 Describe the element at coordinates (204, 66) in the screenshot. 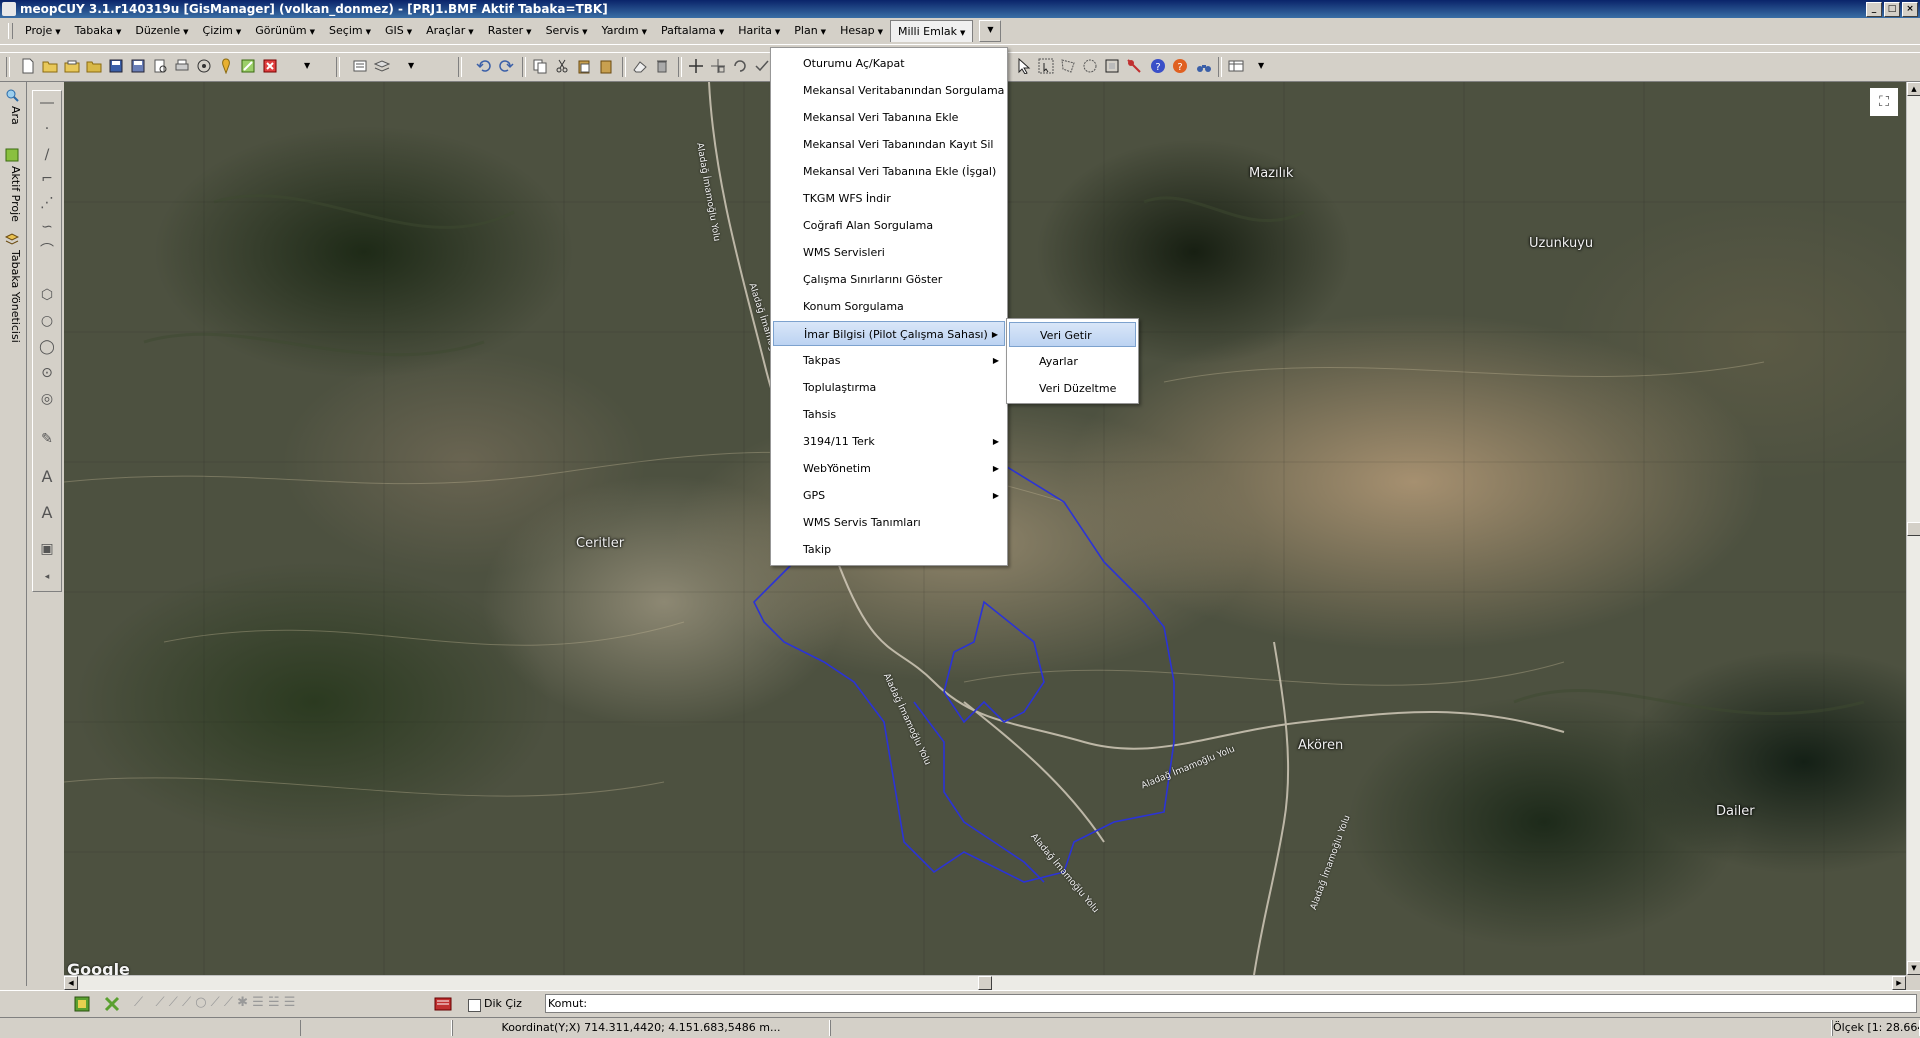

I see `target-icon` at that location.